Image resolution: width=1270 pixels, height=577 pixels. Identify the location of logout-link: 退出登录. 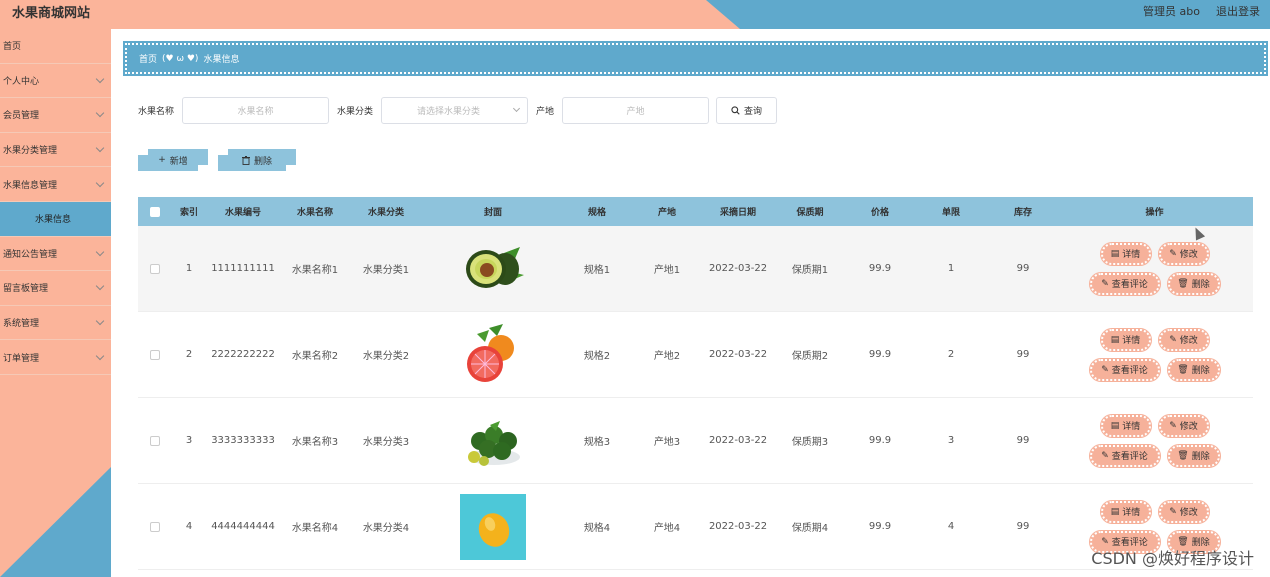
(1238, 11).